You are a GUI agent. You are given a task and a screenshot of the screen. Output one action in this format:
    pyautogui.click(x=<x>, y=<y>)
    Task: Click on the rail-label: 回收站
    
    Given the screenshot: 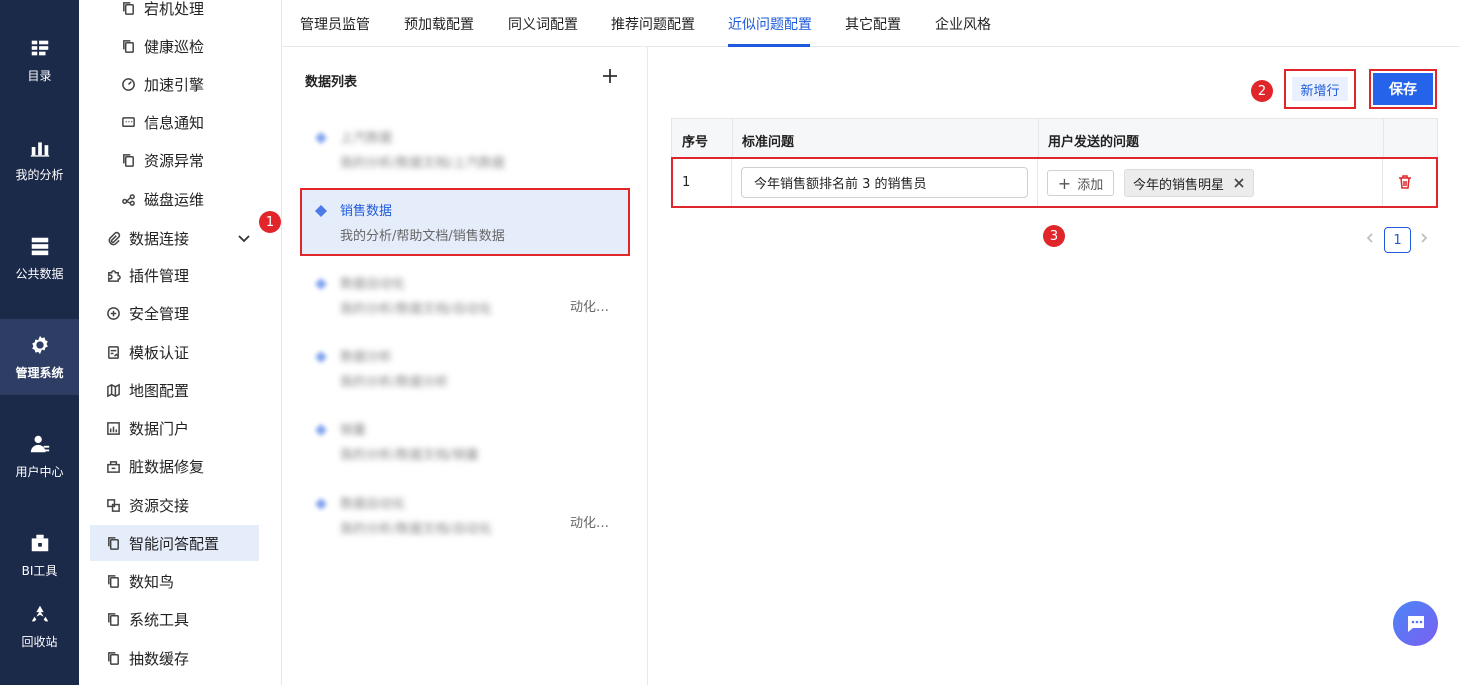 What is the action you would take?
    pyautogui.click(x=39, y=642)
    